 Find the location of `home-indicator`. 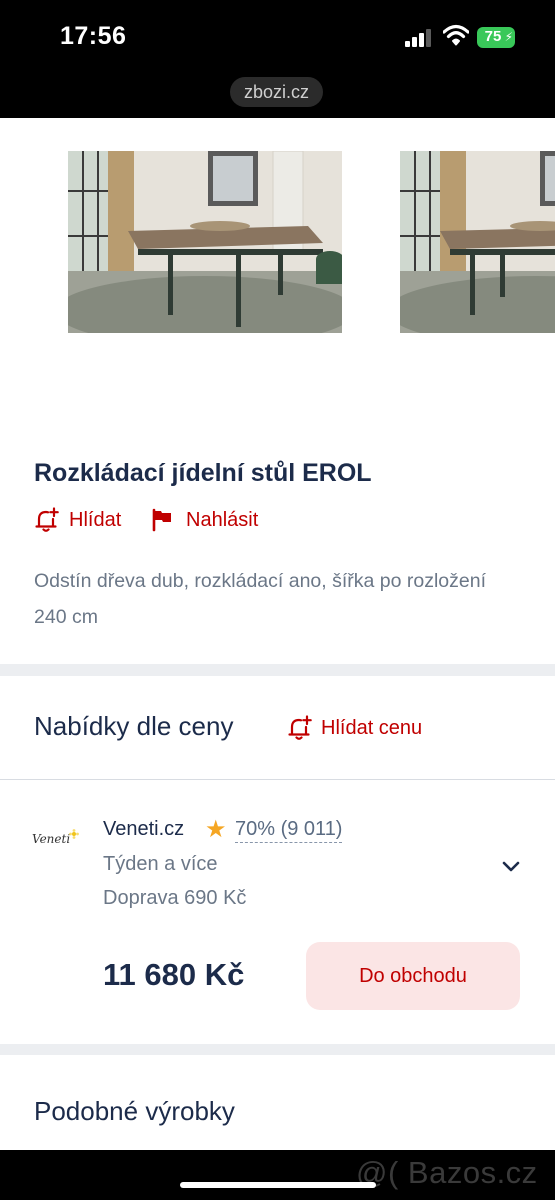

home-indicator is located at coordinates (278, 1185).